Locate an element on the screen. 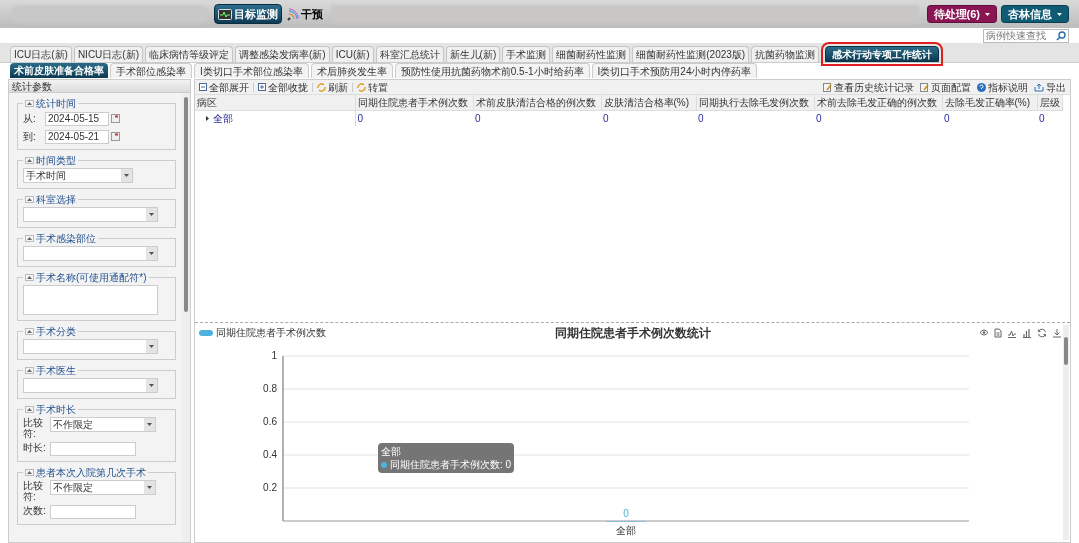  field-label: 从: is located at coordinates (30, 119).